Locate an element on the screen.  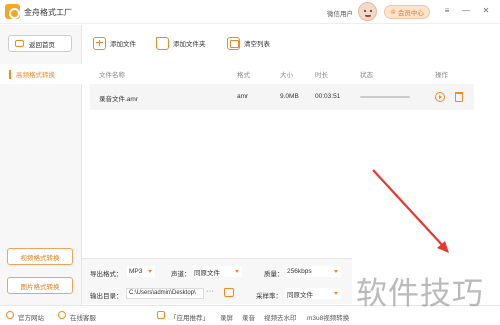
arrow-shaft is located at coordinates (408, 208).